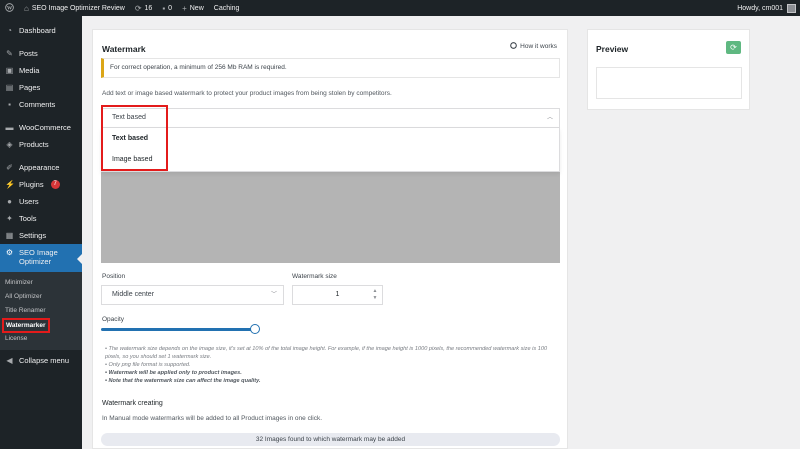 This screenshot has height=449, width=800. I want to click on brush-icon: ✐, so click(9, 167).